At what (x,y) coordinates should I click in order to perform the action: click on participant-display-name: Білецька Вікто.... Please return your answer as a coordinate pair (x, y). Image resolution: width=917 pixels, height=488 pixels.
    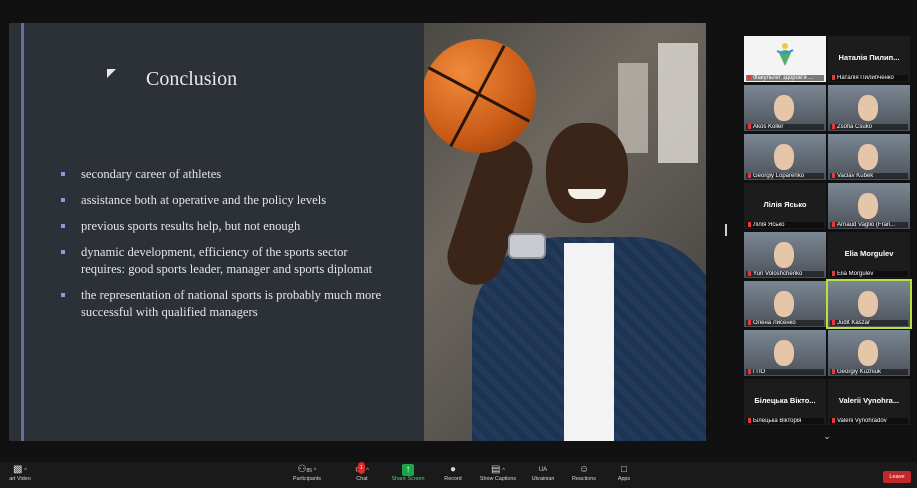
    Looking at the image, I should click on (785, 400).